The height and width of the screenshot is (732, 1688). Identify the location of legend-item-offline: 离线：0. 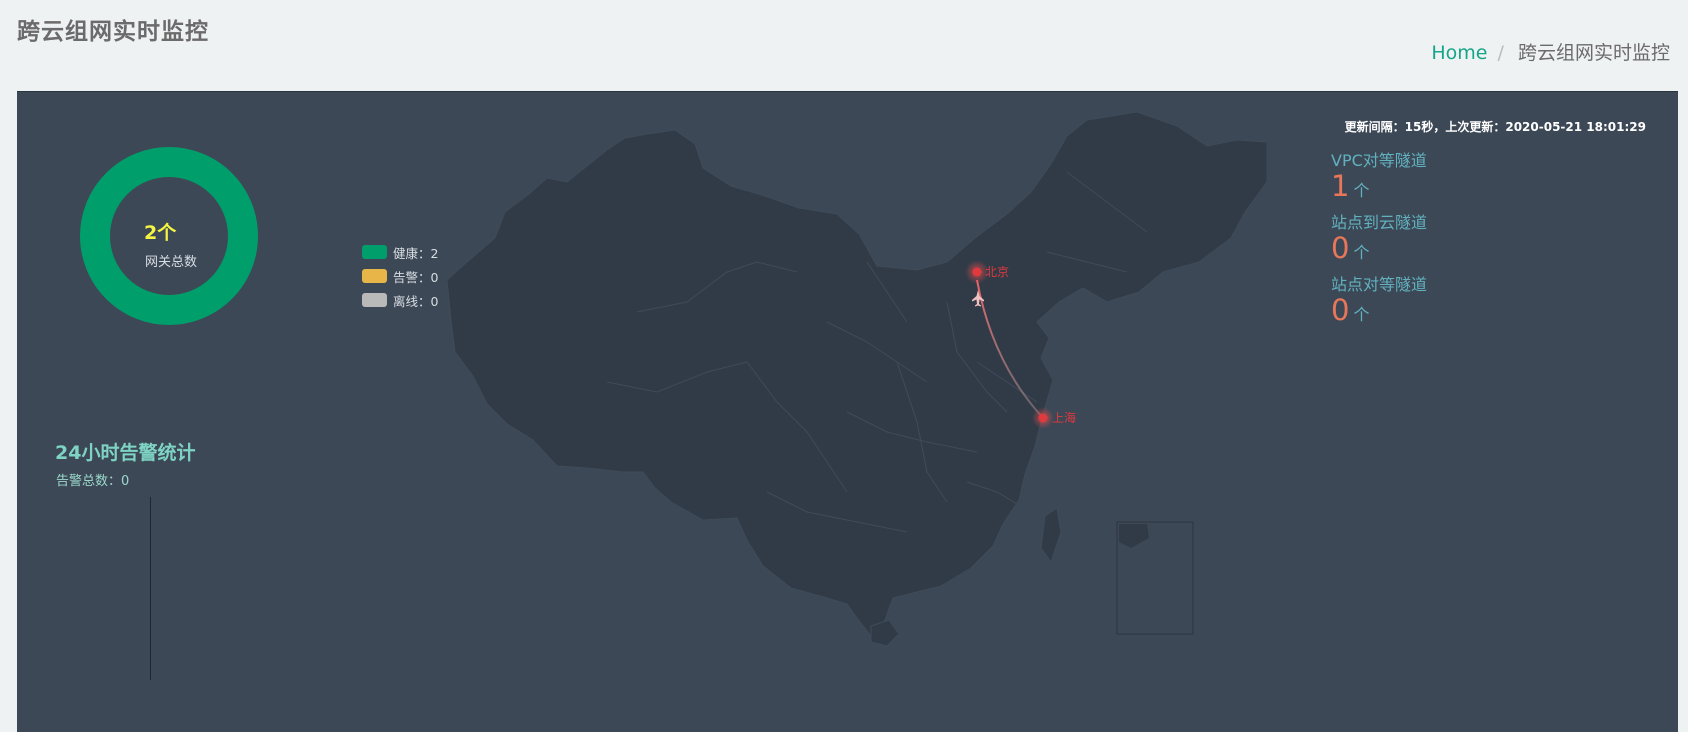
(400, 300).